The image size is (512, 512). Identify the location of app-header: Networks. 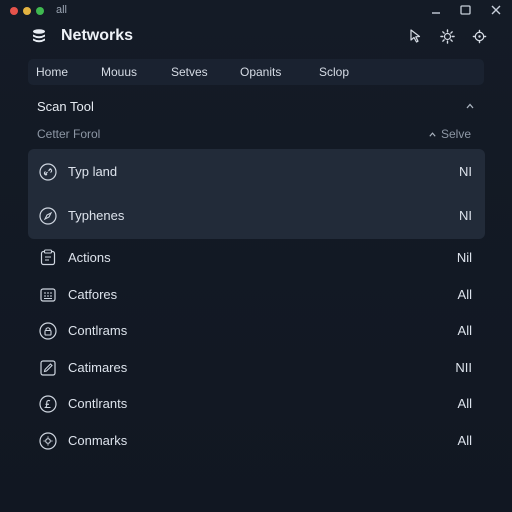
(256, 37).